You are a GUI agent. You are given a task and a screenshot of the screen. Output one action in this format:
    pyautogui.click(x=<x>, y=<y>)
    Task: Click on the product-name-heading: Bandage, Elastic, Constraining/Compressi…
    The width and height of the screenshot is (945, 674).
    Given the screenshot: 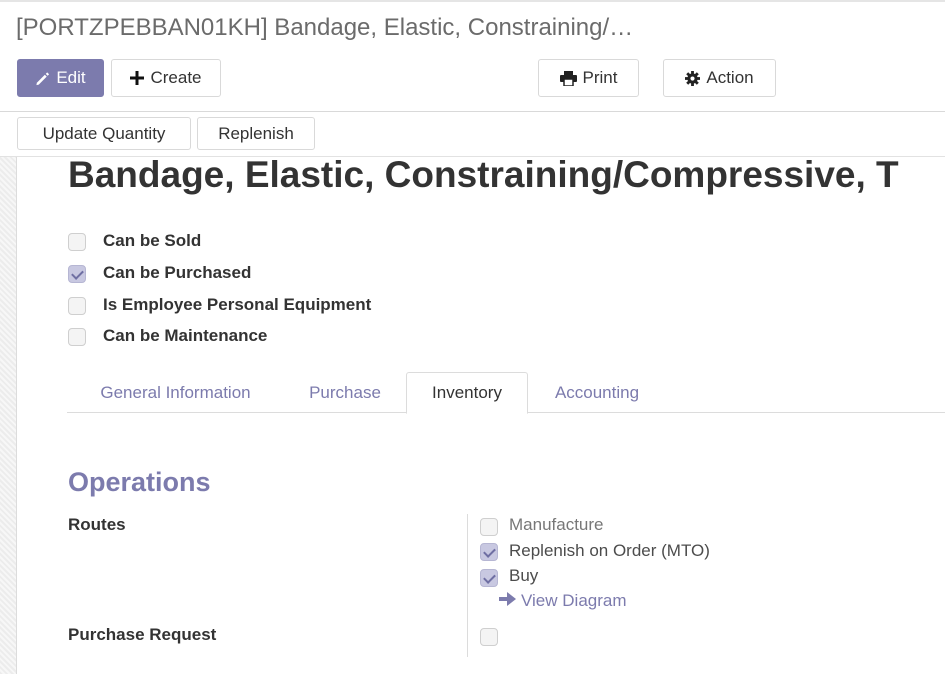 What is the action you would take?
    pyautogui.click(x=483, y=174)
    